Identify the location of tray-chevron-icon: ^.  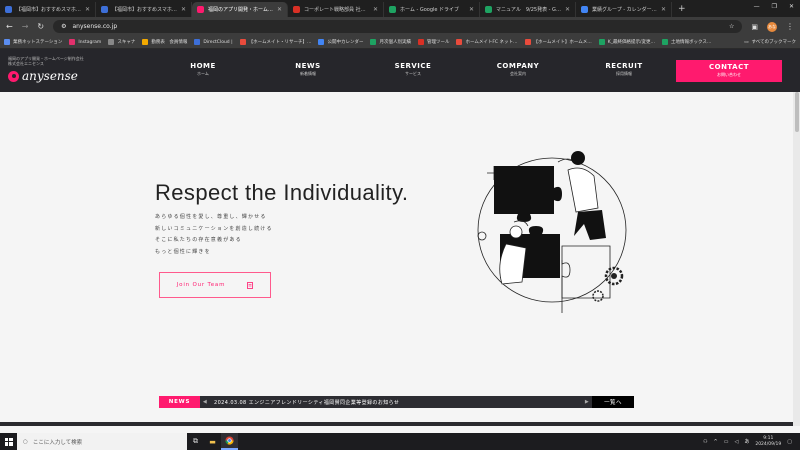
(716, 442).